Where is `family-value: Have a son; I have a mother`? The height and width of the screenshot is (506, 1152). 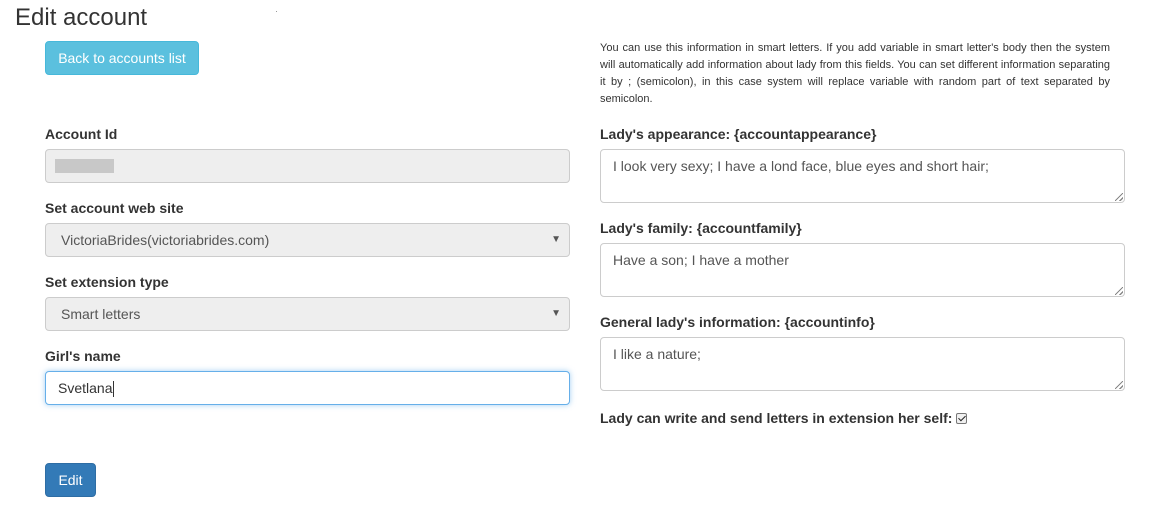
family-value: Have a son; I have a mother is located at coordinates (701, 260).